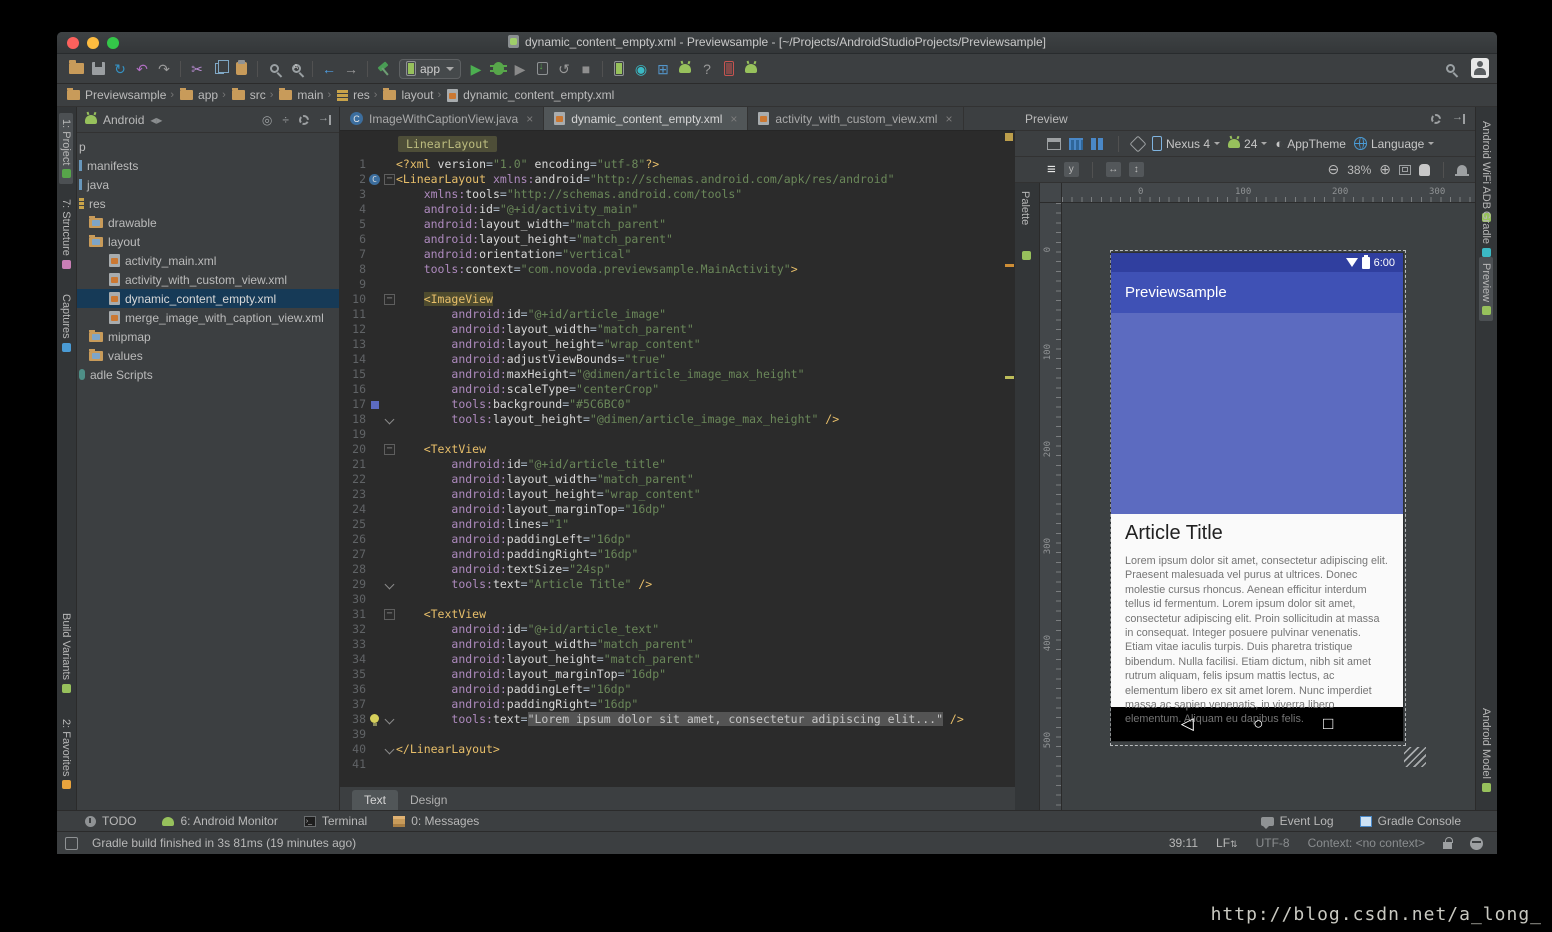 The image size is (1552, 932). What do you see at coordinates (66, 653) in the screenshot?
I see `toolwindow-button-build-variants: Build Variants` at bounding box center [66, 653].